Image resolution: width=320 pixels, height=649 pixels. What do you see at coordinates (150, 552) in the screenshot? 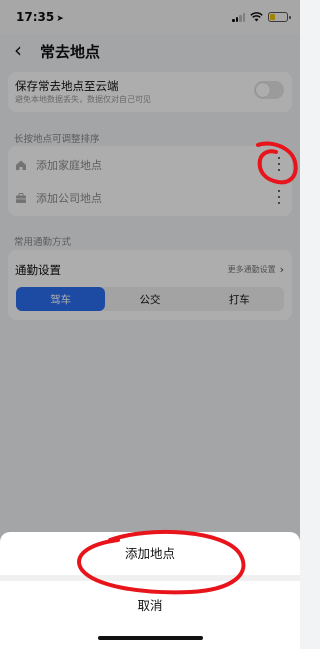
I see `add-place-button: 添加地点` at bounding box center [150, 552].